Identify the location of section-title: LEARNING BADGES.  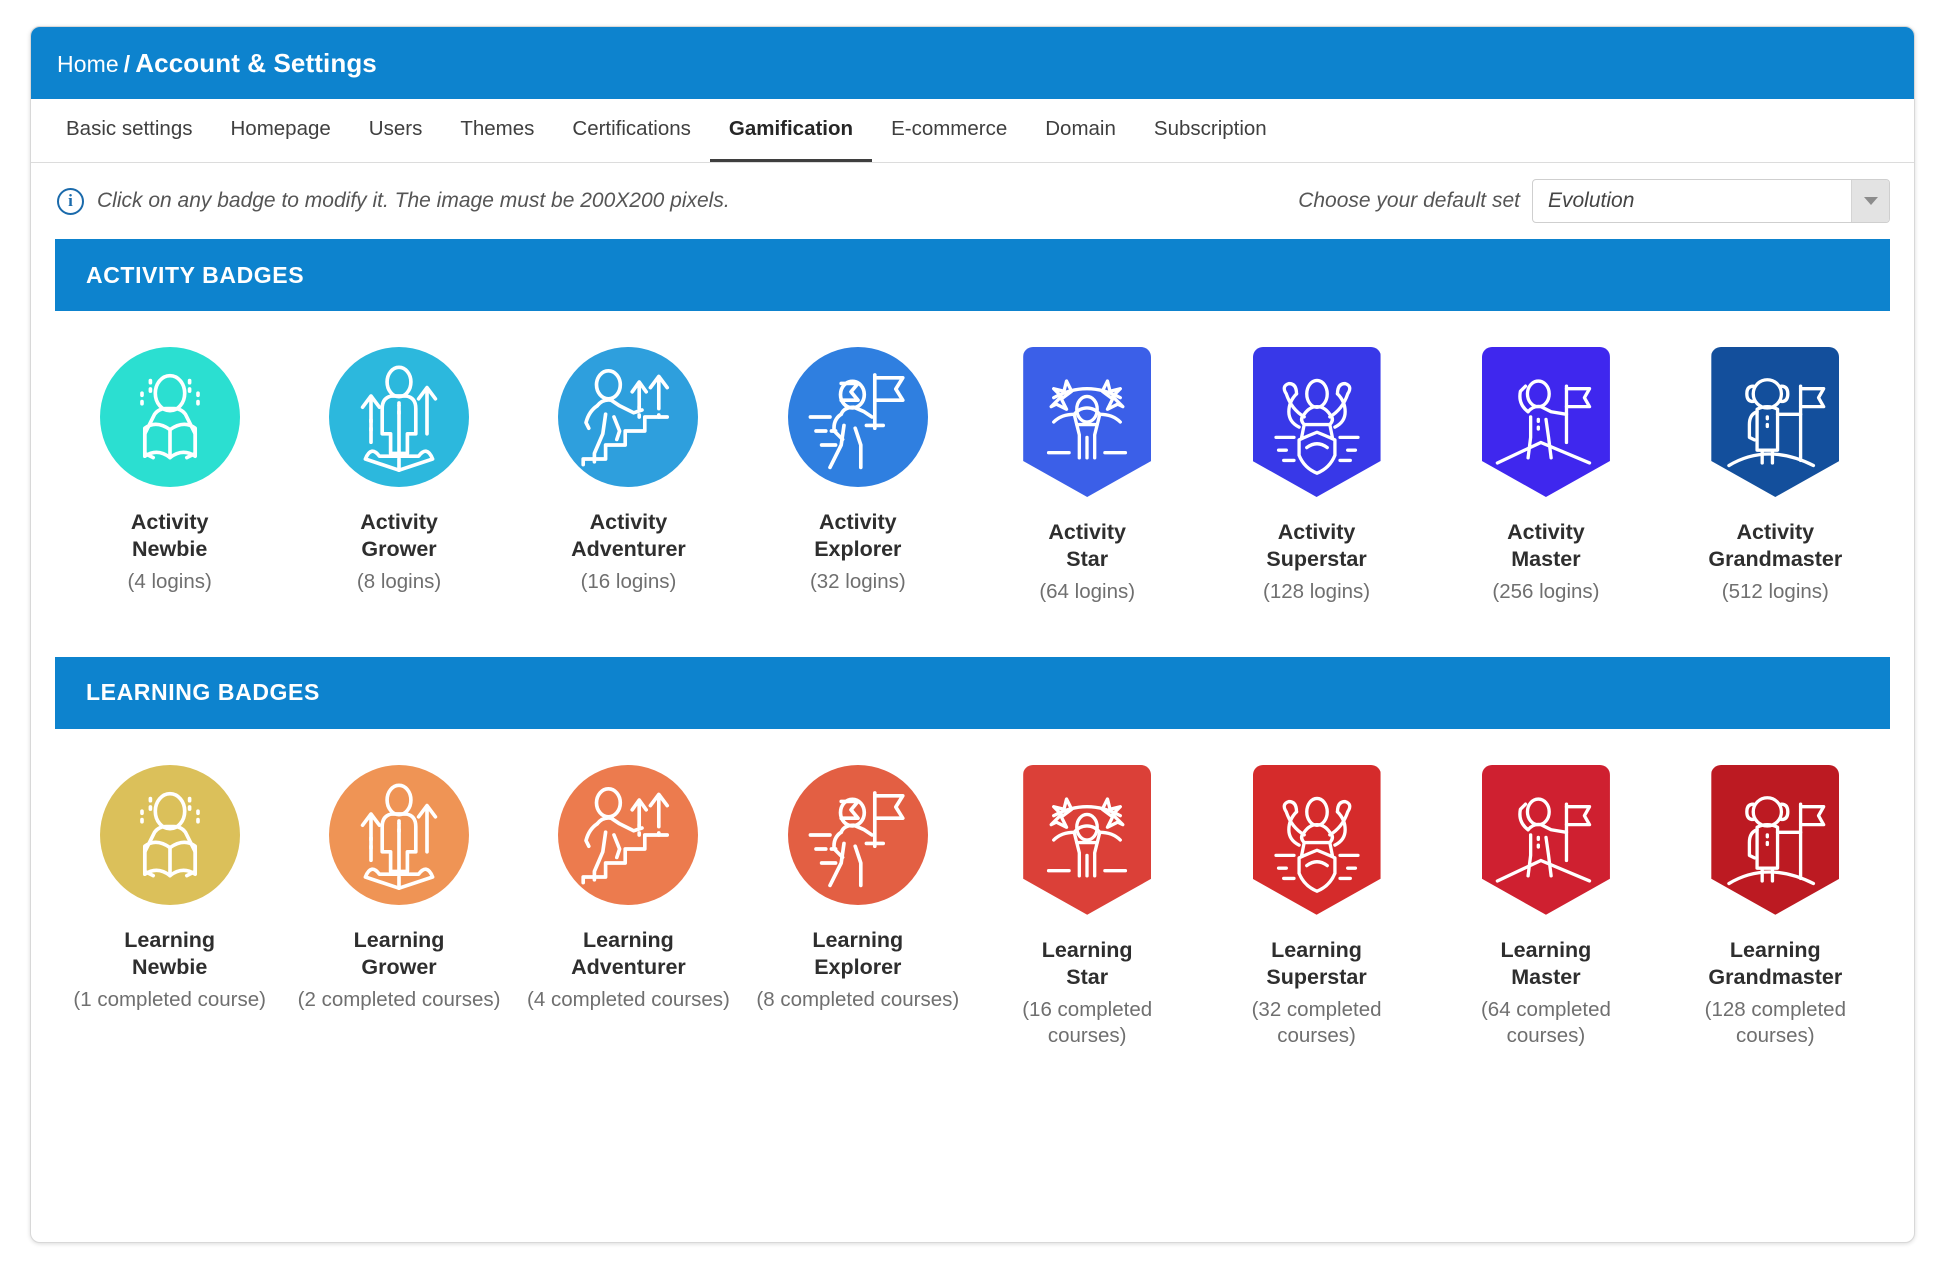
(203, 692).